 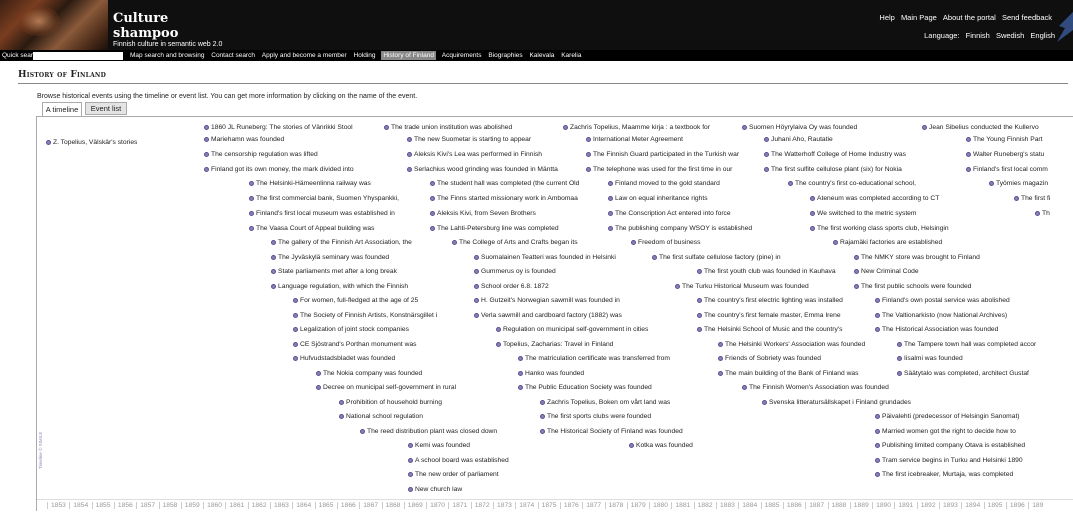 What do you see at coordinates (886, 17) in the screenshot?
I see `help-link: Help` at bounding box center [886, 17].